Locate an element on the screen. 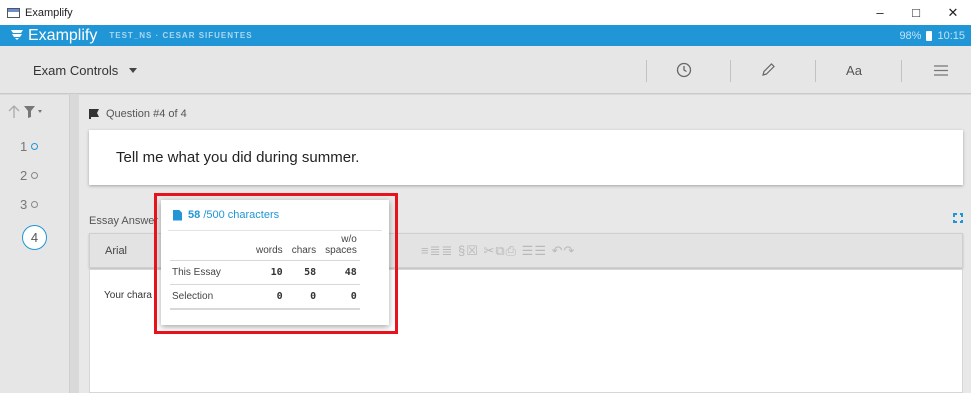  question-card: Tell me what you did during summer. is located at coordinates (526, 157).